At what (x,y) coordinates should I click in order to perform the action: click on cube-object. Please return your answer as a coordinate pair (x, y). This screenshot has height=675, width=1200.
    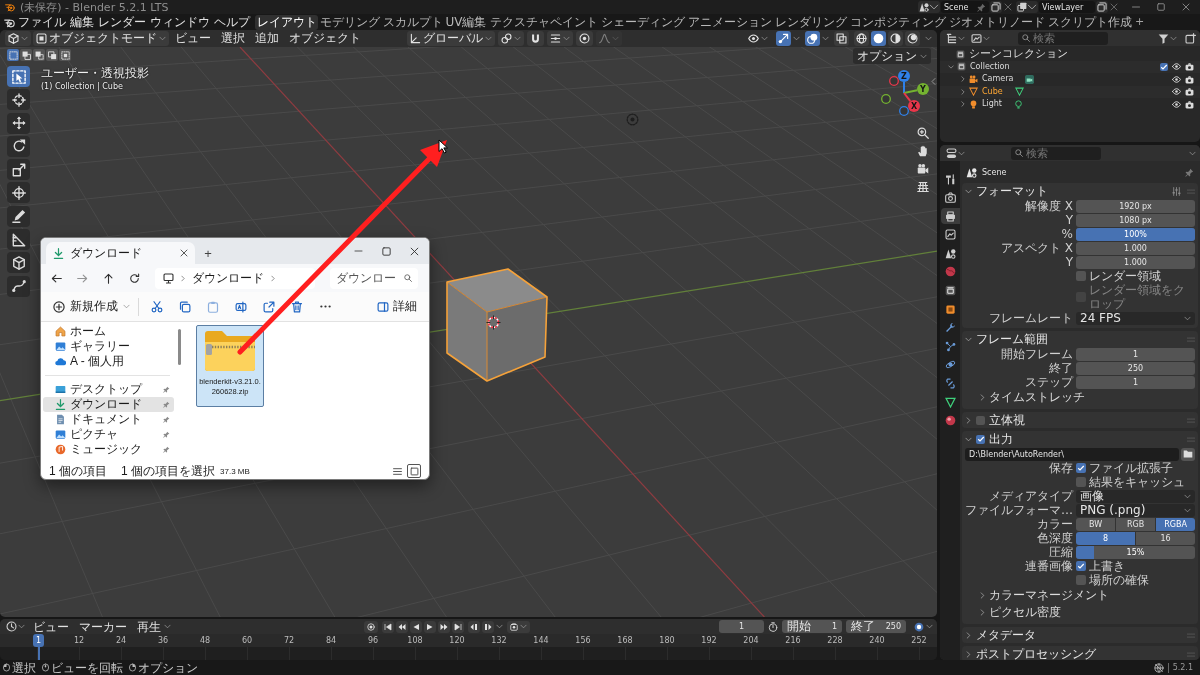
    Looking at the image, I should click on (497, 325).